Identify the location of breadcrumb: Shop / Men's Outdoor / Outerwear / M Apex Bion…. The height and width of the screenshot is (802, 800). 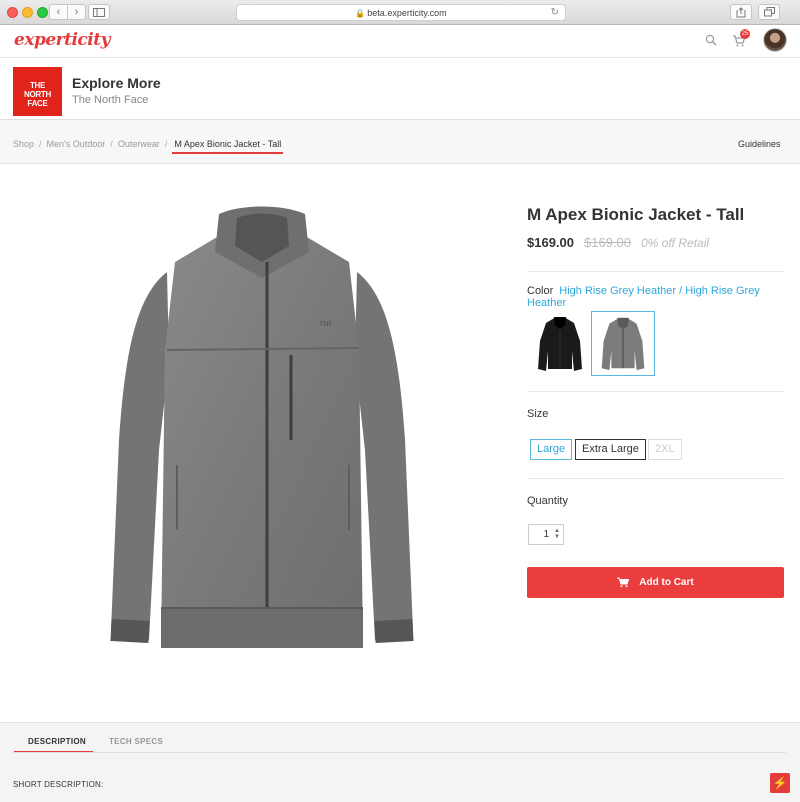
(148, 146).